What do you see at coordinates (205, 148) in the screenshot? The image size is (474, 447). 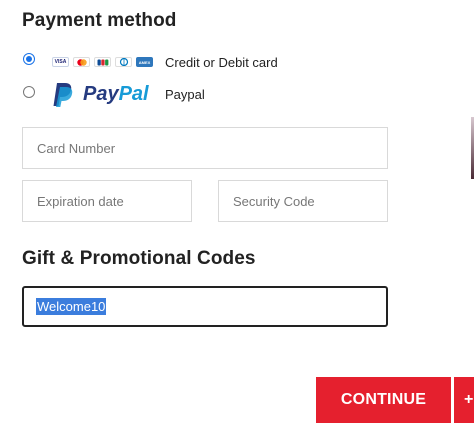 I see `card-number-input: Card Number` at bounding box center [205, 148].